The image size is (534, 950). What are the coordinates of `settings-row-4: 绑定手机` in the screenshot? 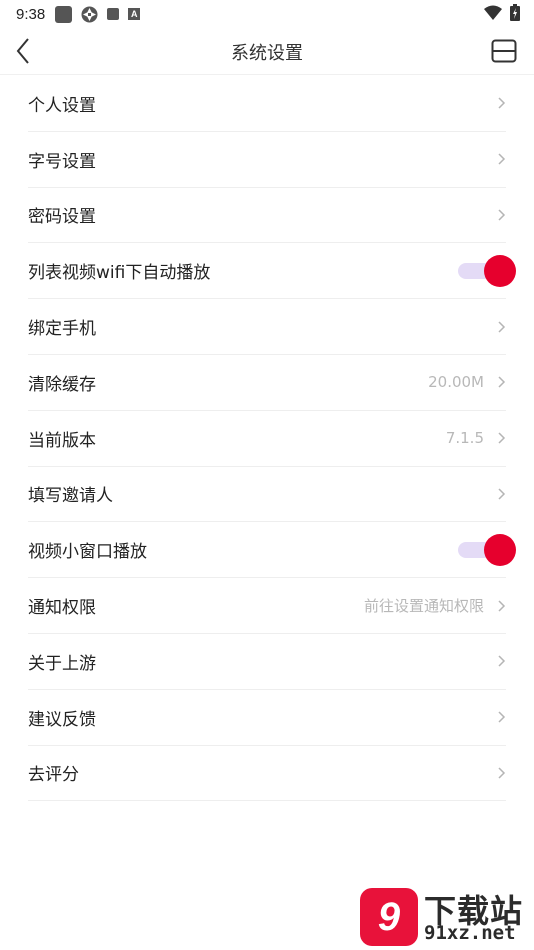 It's located at (267, 327).